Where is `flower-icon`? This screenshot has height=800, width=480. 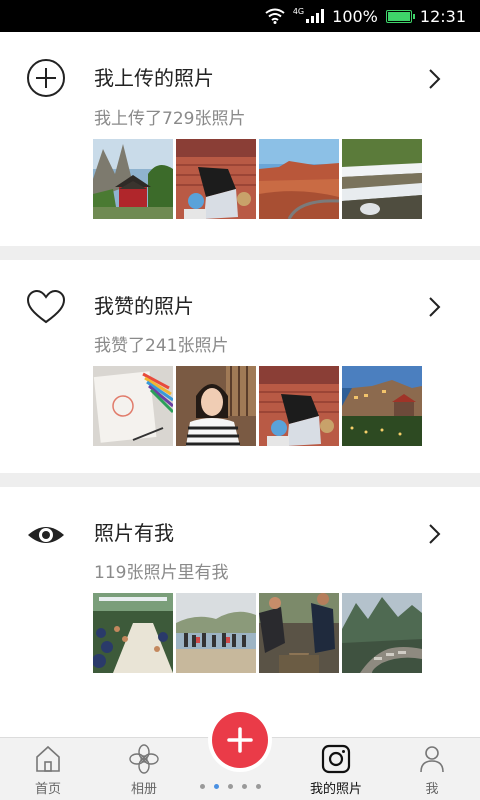
flower-icon is located at coordinates (144, 759).